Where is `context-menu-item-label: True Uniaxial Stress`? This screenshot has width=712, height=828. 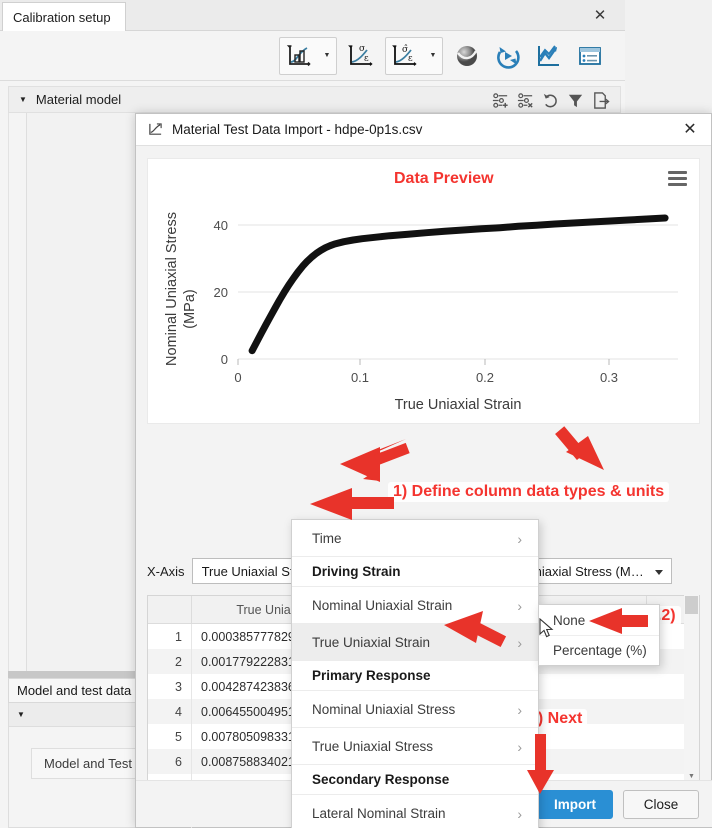 context-menu-item-label: True Uniaxial Stress is located at coordinates (373, 746).